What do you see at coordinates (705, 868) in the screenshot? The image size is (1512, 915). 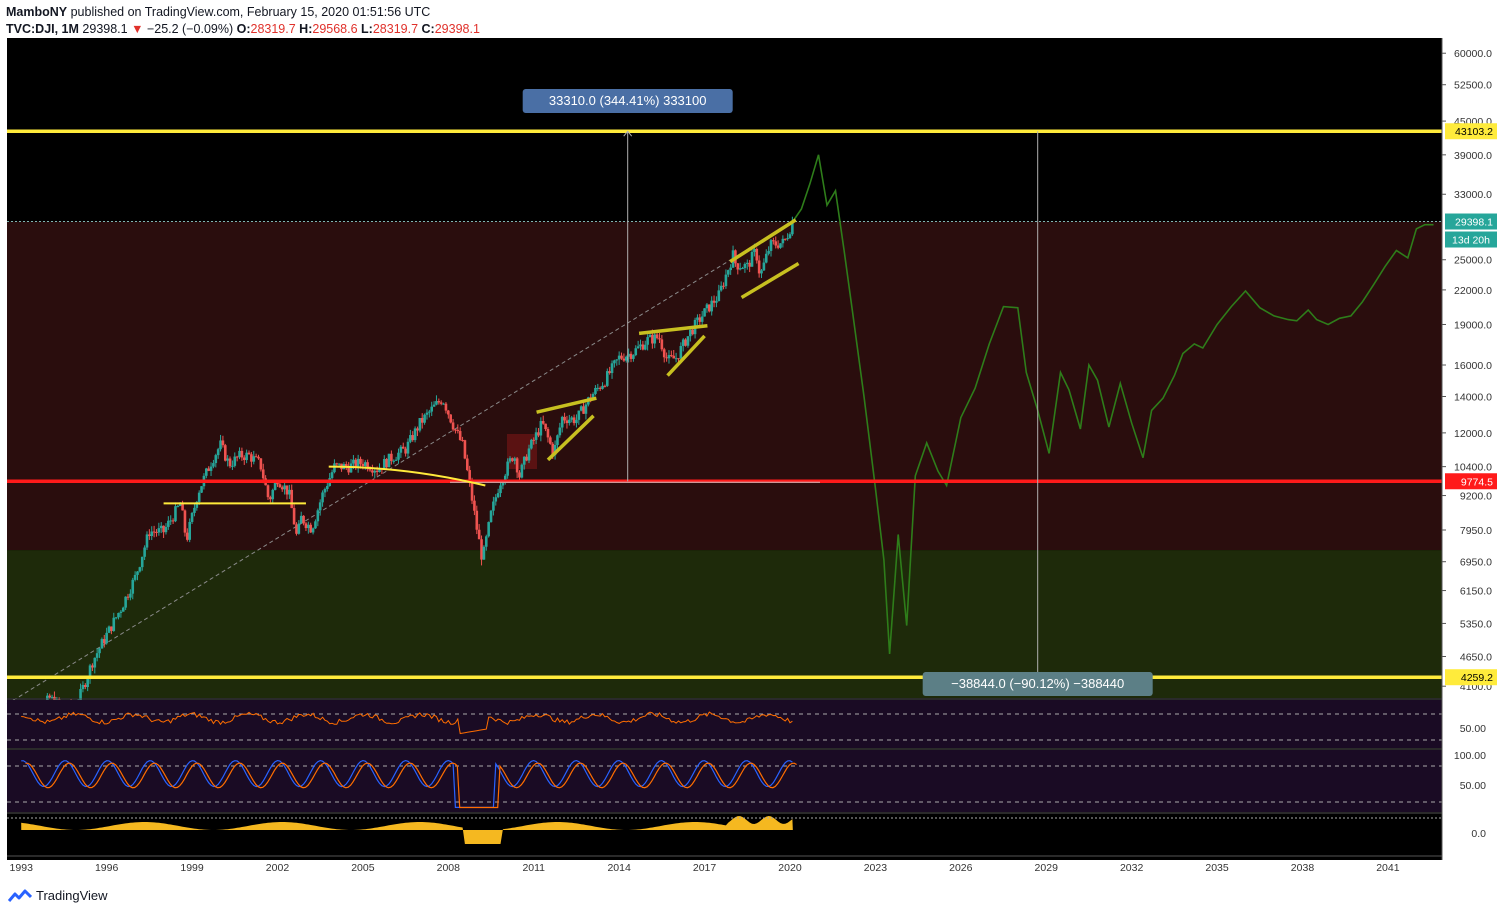 I see `x-tick-label: 2017` at bounding box center [705, 868].